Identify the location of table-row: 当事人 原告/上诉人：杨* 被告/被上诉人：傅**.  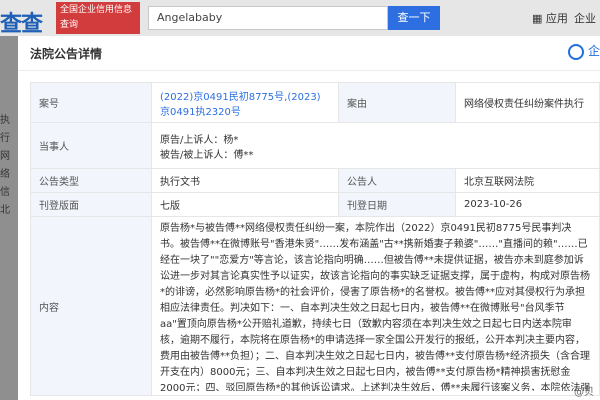
(315, 145).